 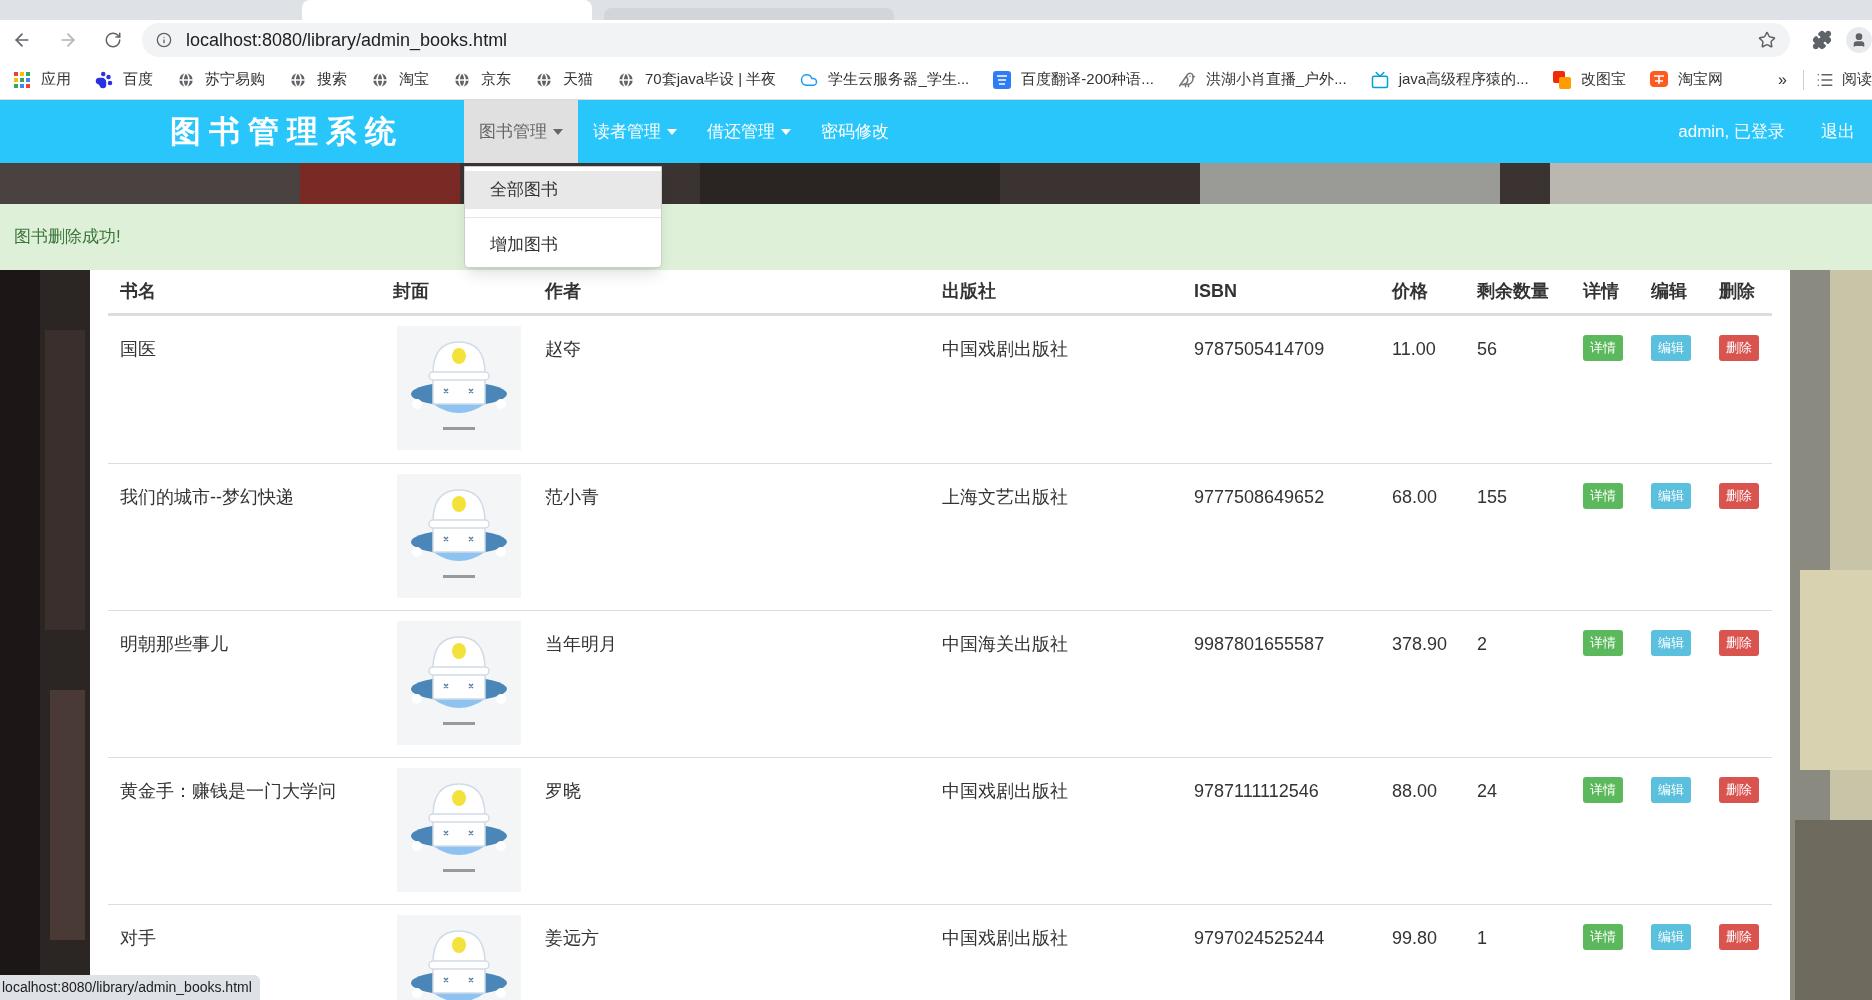 I want to click on table-cell: 1, so click(x=1482, y=938).